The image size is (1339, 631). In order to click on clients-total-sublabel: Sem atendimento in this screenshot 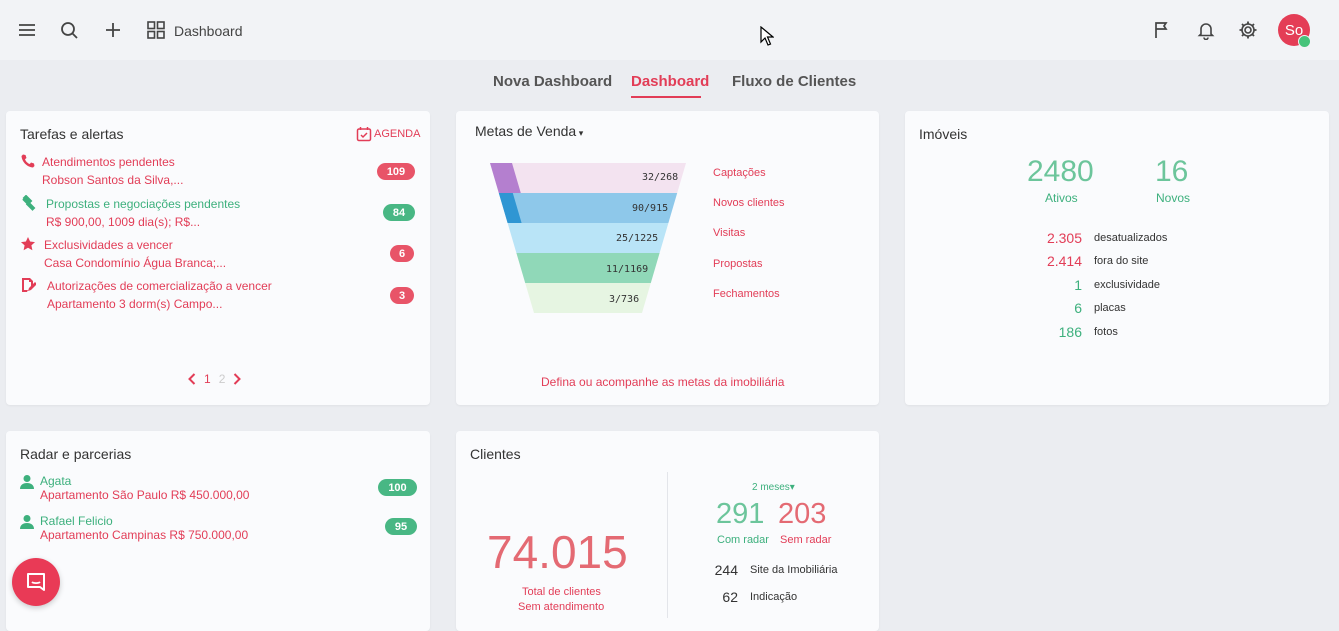, I will do `click(561, 607)`.